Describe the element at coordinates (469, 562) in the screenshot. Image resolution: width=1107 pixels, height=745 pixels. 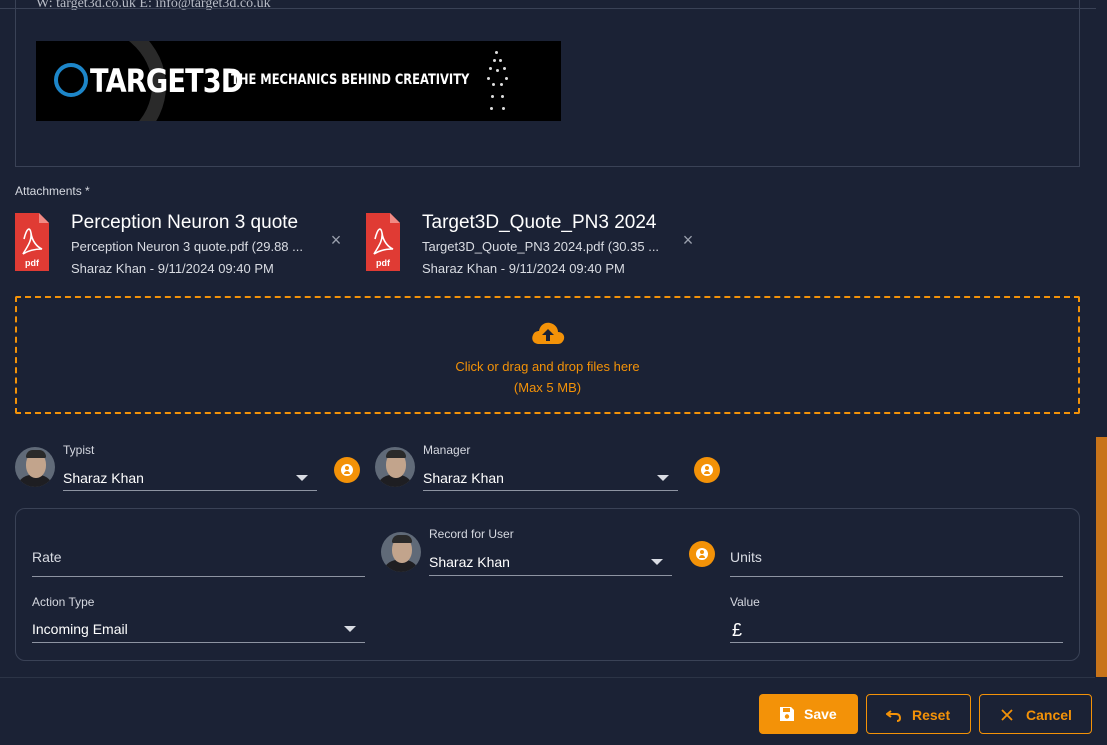
I see `record-for-user-select-value: Sharaz Khan` at that location.